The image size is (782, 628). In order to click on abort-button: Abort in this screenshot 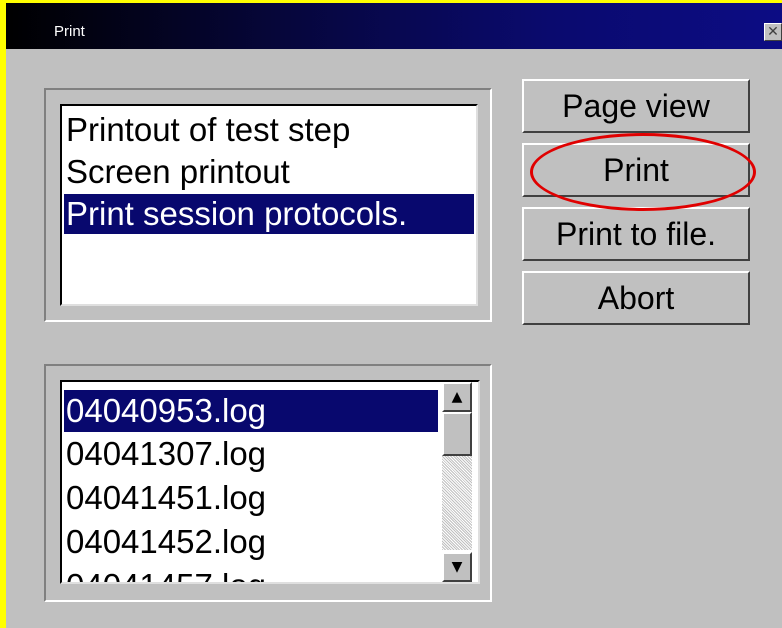, I will do `click(636, 298)`.